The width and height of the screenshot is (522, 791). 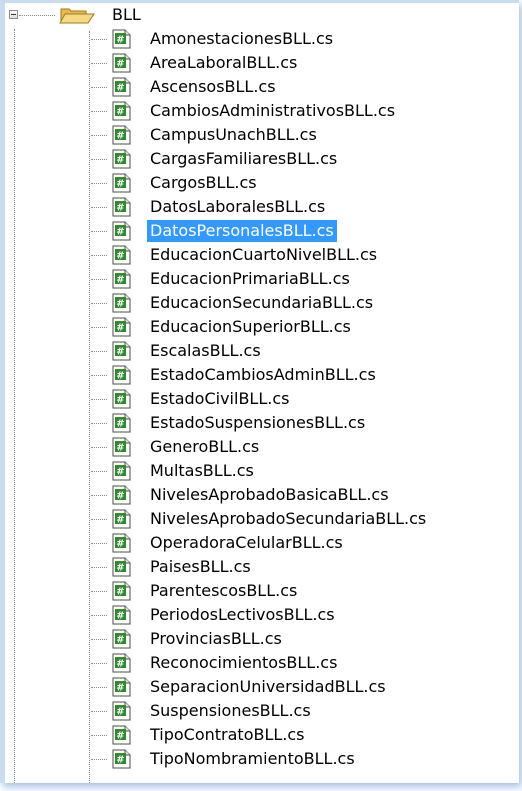 I want to click on tree-item: # EstadoSuspensionesBLL.cs, so click(x=262, y=423).